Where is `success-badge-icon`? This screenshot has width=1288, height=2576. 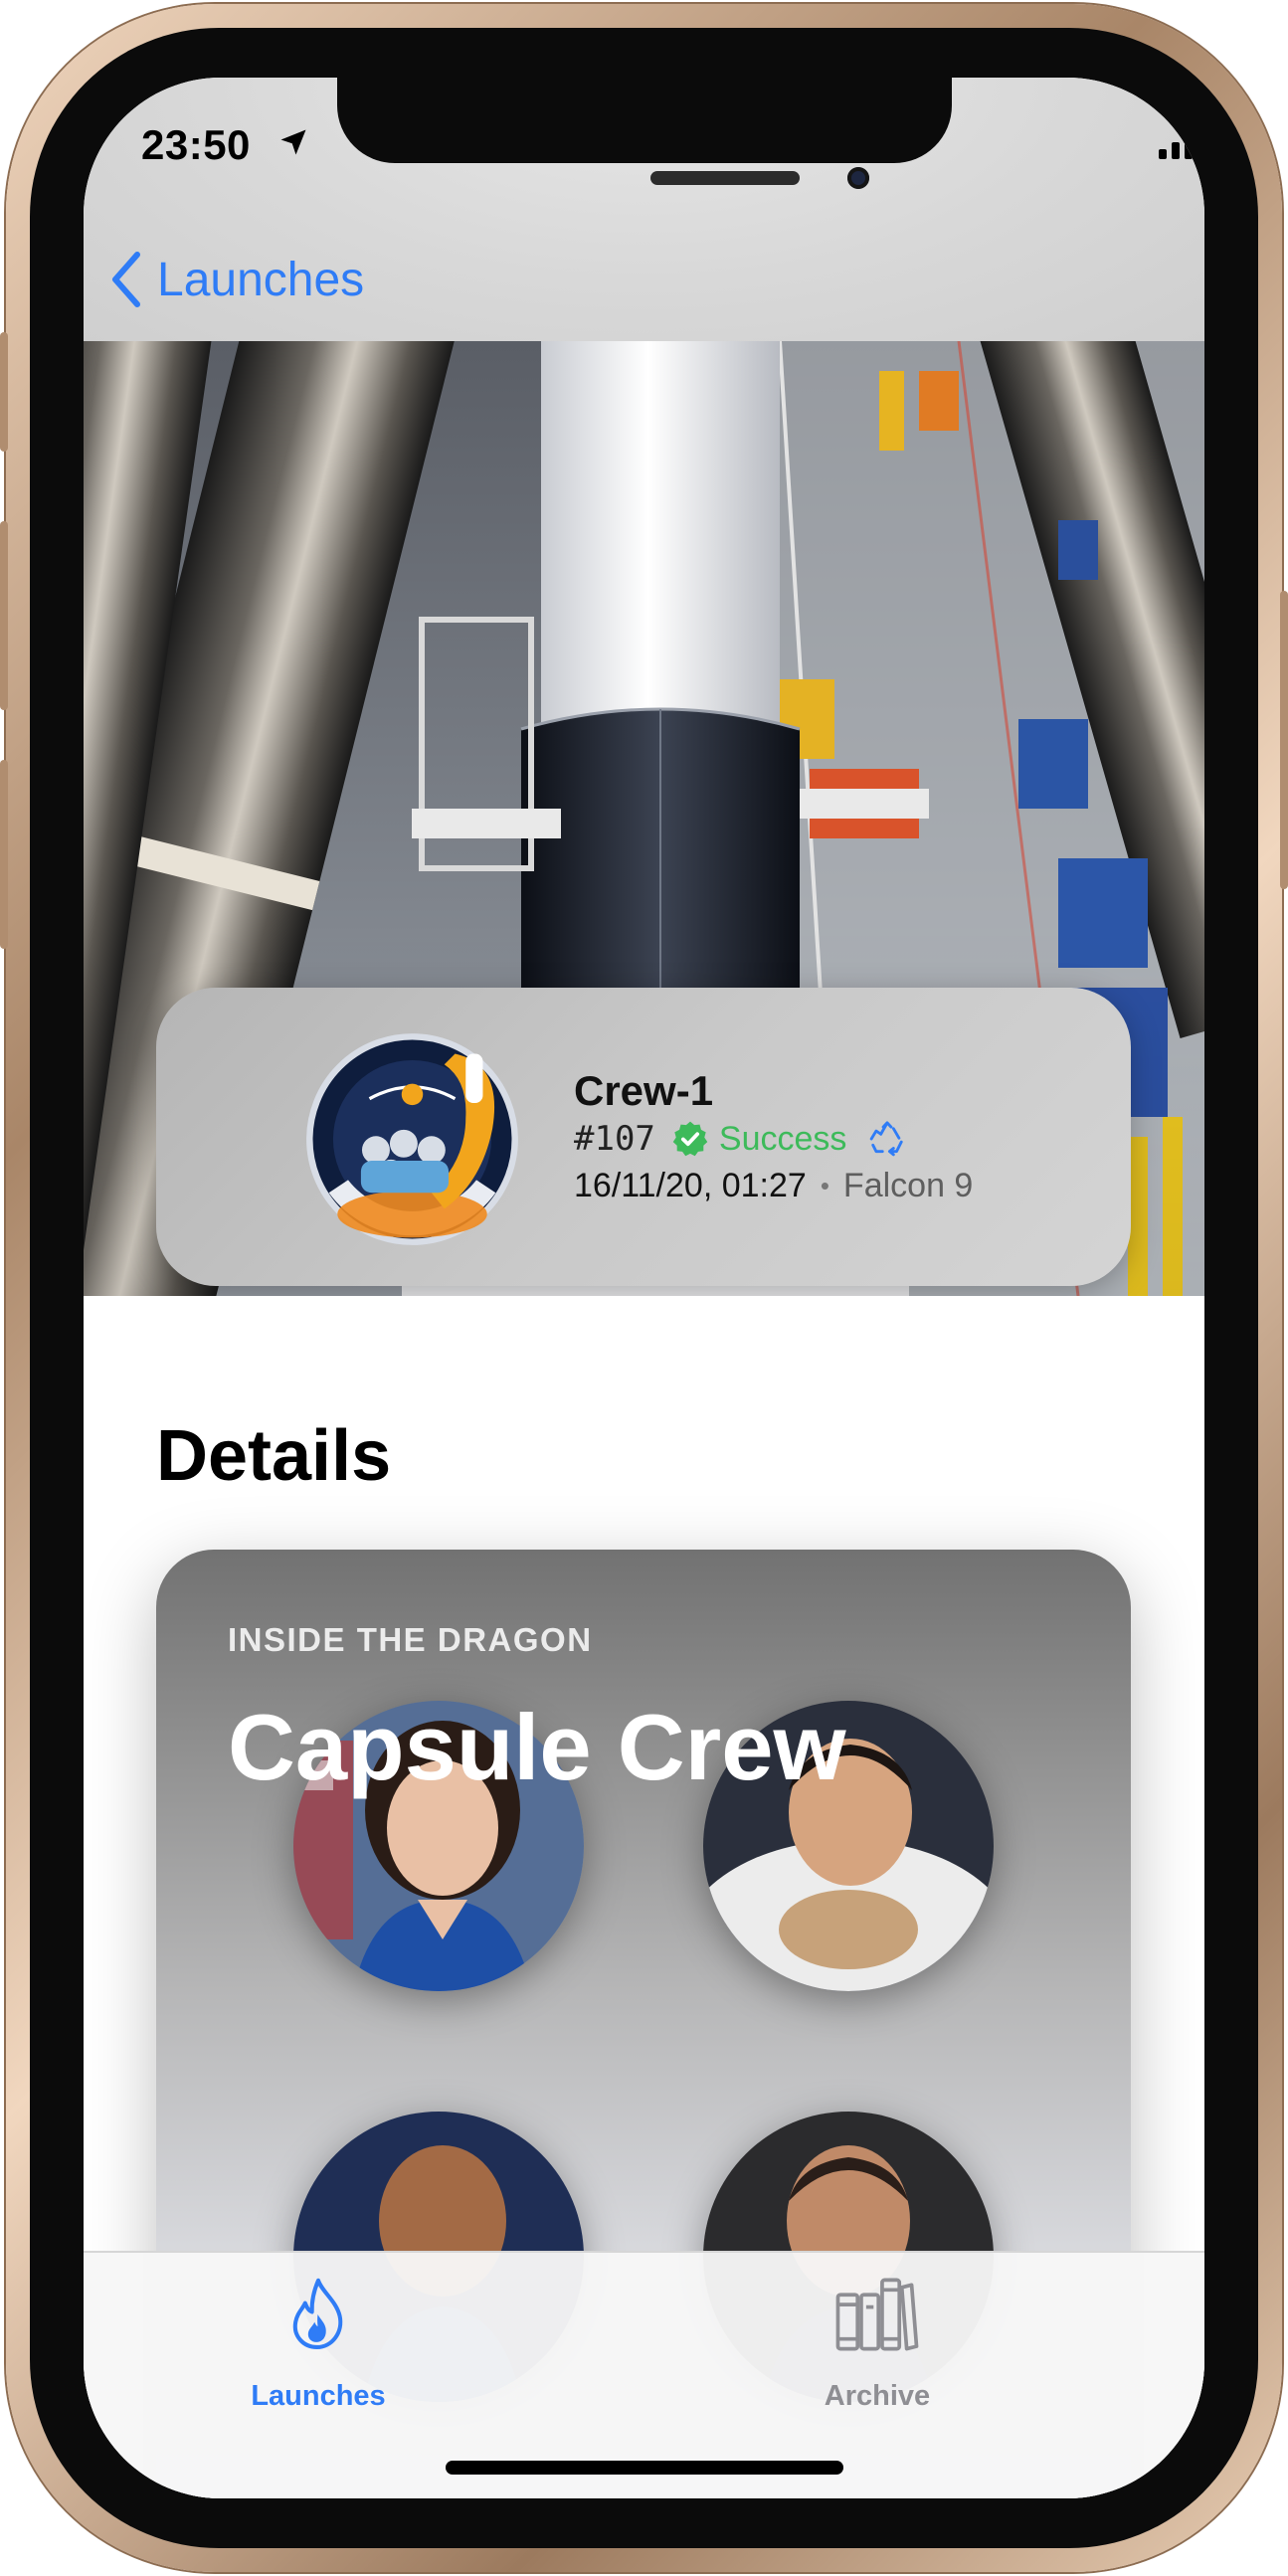 success-badge-icon is located at coordinates (690, 1139).